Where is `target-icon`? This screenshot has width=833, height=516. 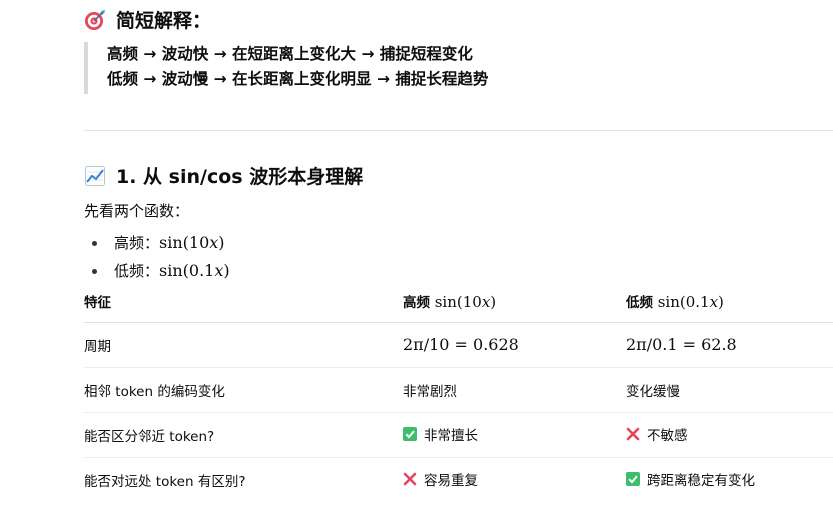 target-icon is located at coordinates (95, 20).